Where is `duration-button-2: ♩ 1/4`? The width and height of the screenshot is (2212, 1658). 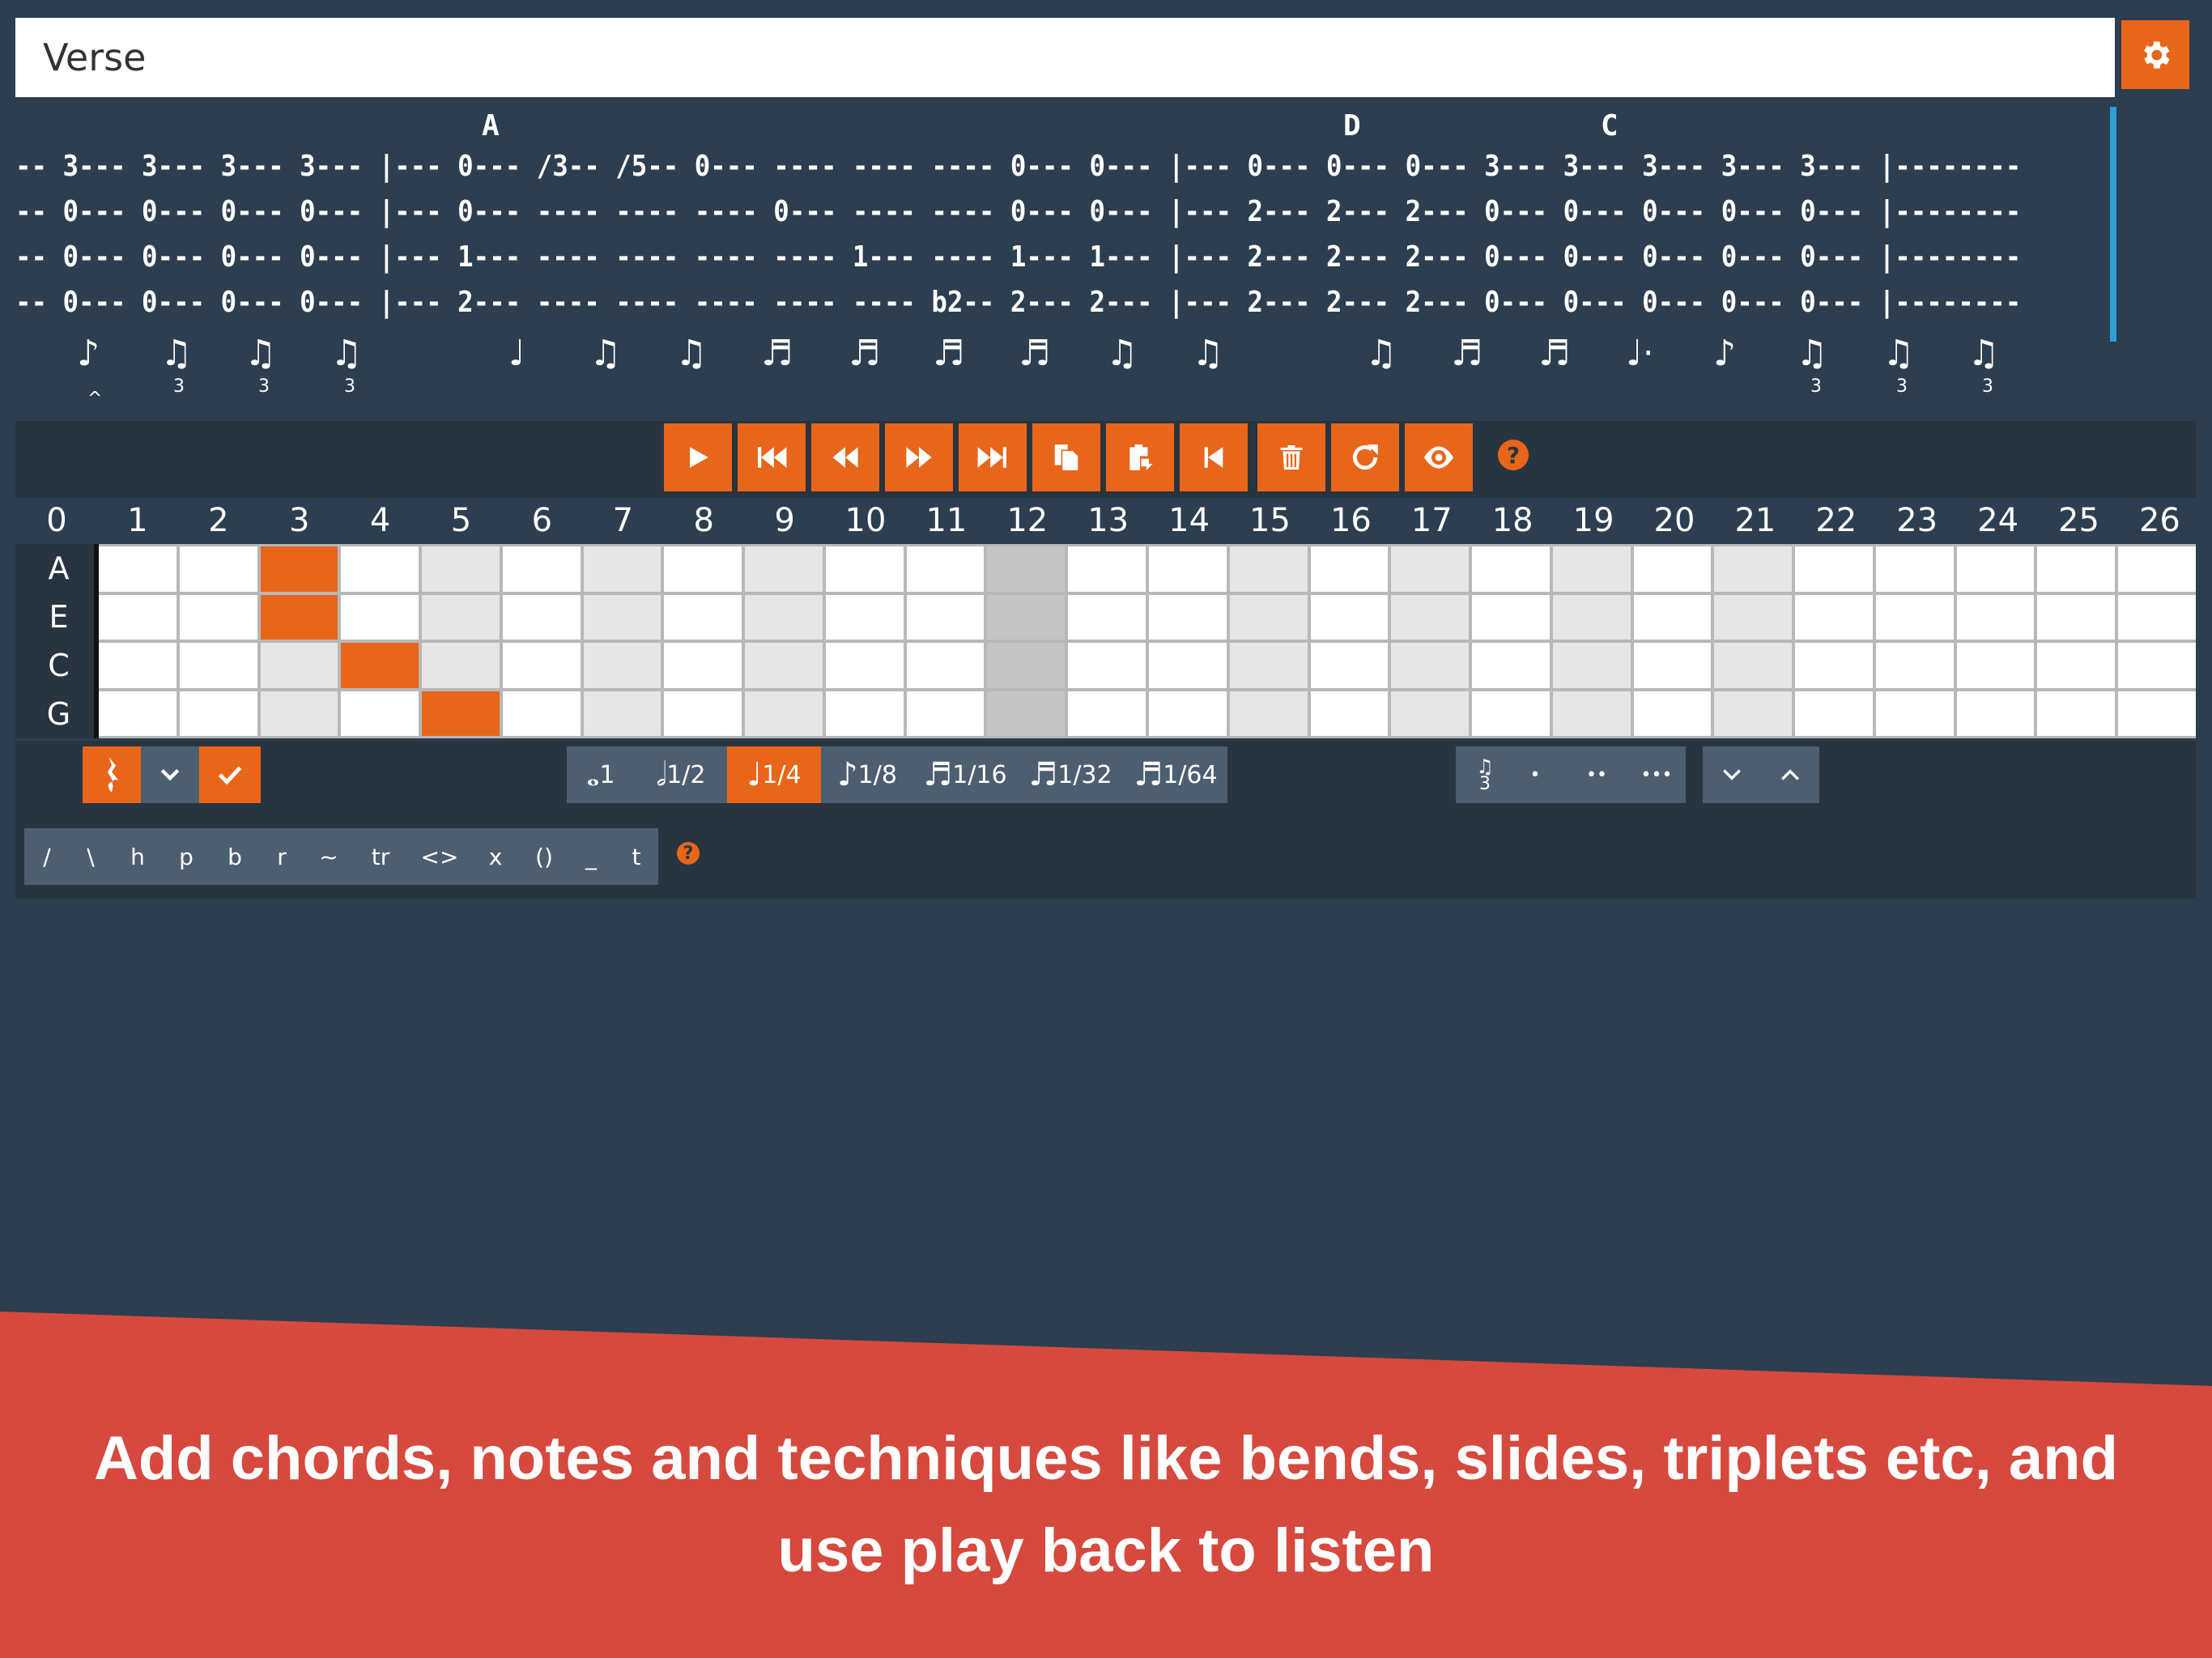 duration-button-2: ♩ 1/4 is located at coordinates (774, 774).